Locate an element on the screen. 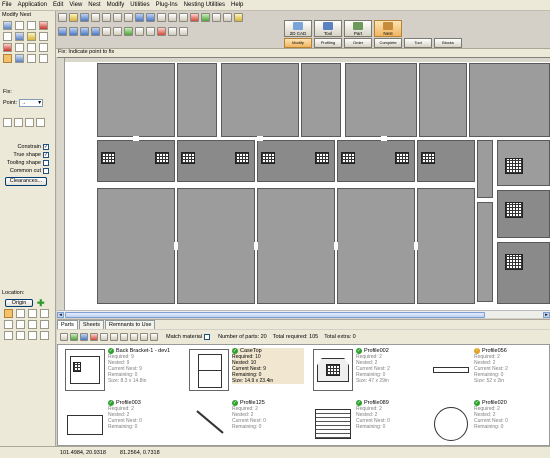 This screenshot has width=550, height=458. loc-corner-icon is located at coordinates (44, 335).